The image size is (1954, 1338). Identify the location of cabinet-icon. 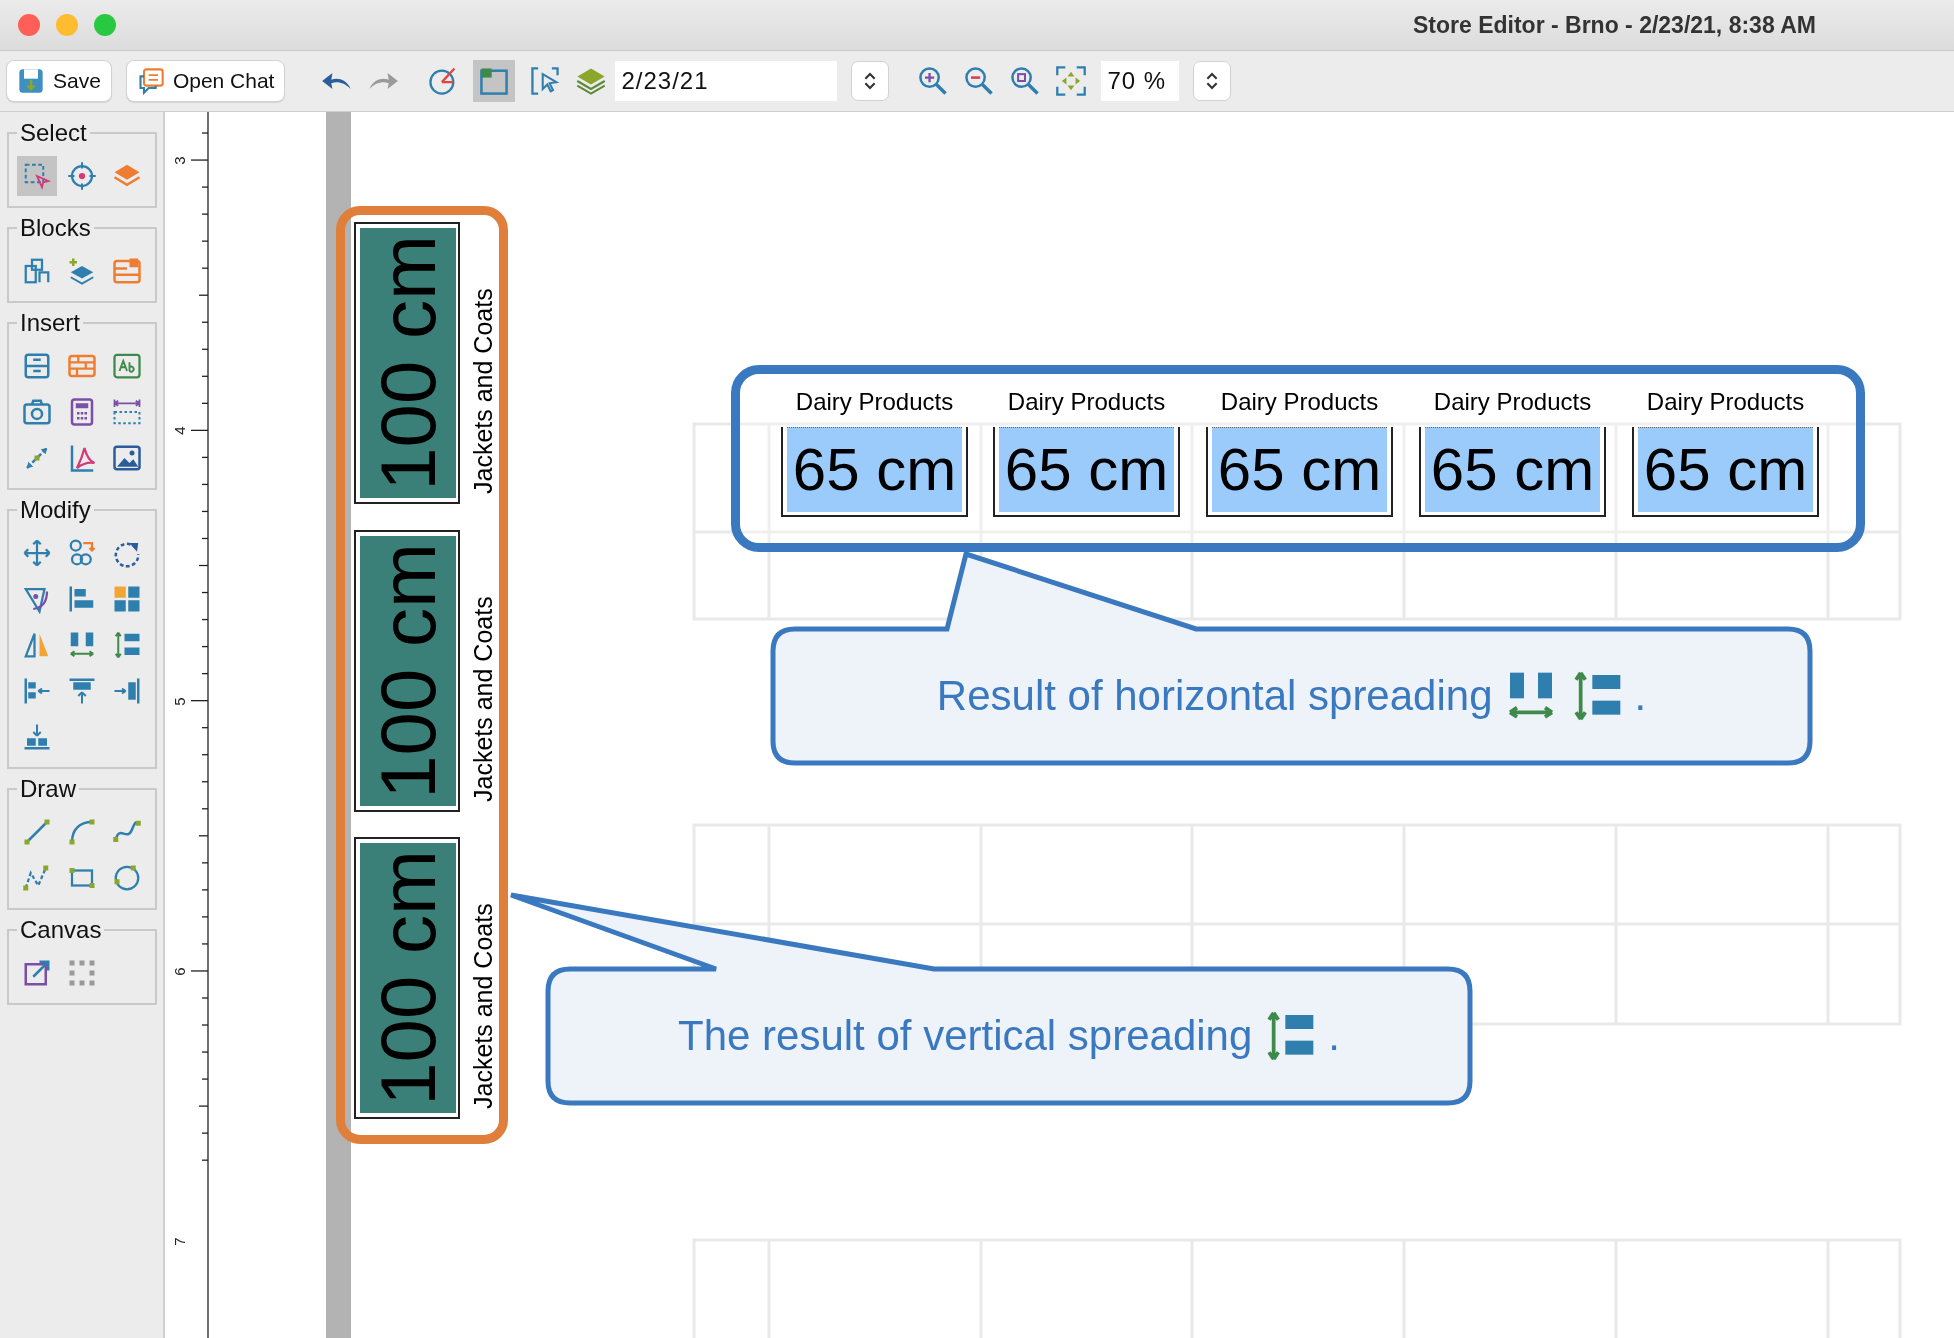
(37, 366).